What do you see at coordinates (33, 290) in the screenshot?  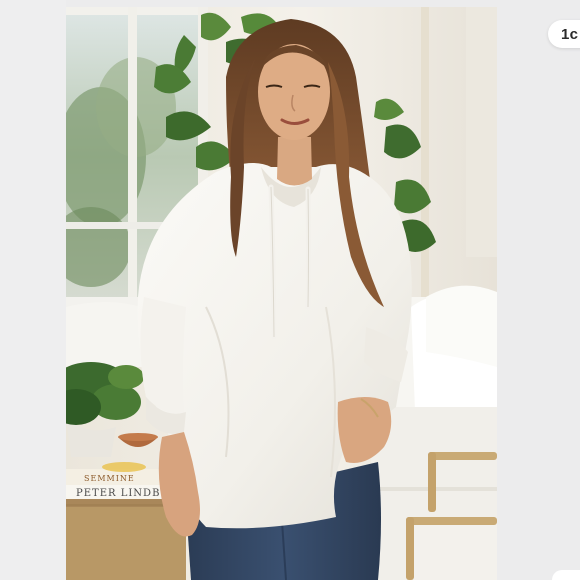 I see `left-margin` at bounding box center [33, 290].